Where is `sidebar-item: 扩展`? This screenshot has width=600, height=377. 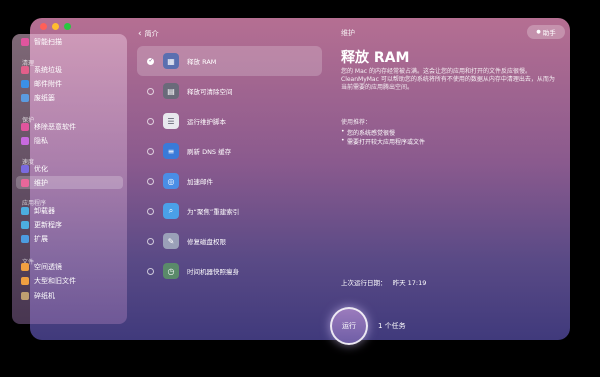 sidebar-item: 扩展 is located at coordinates (69, 238).